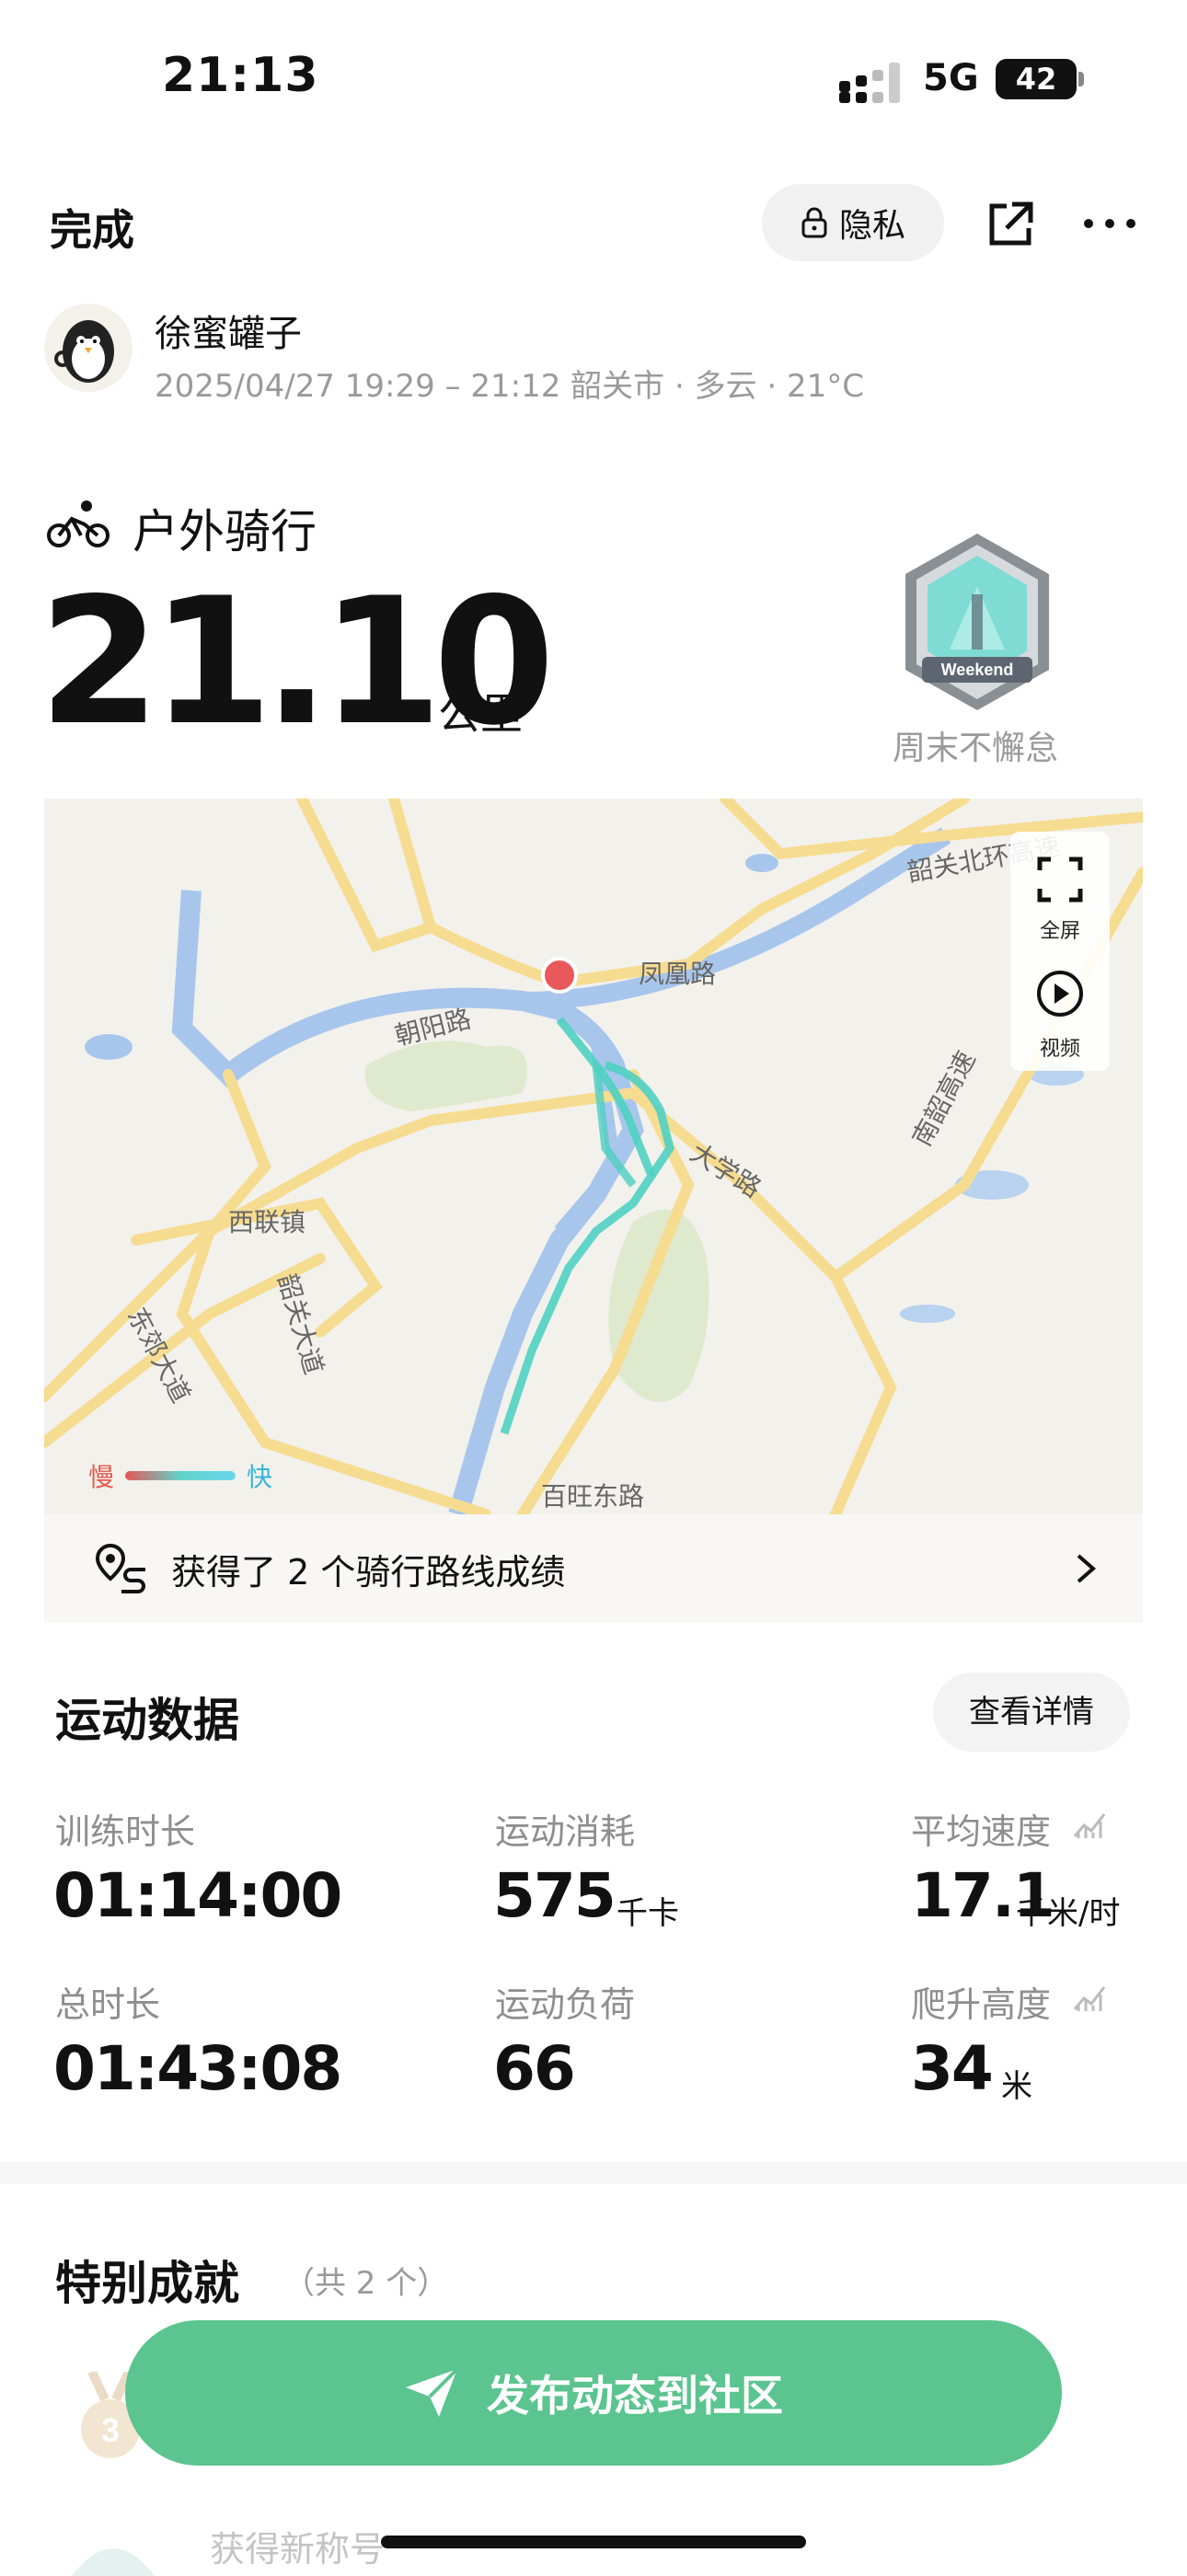 Image resolution: width=1187 pixels, height=2576 pixels. I want to click on more-options-icon, so click(1109, 222).